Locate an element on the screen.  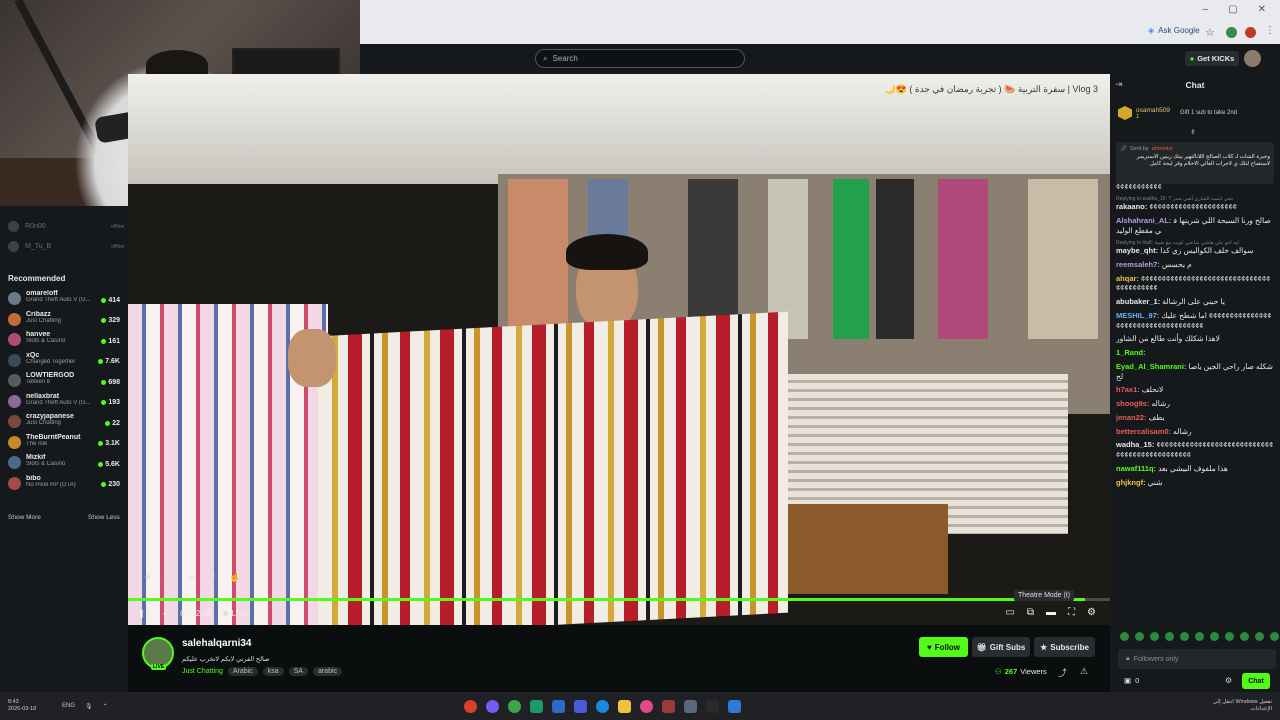
chat-username: Alshahrani_AL: is located at coordinates (1143, 220).